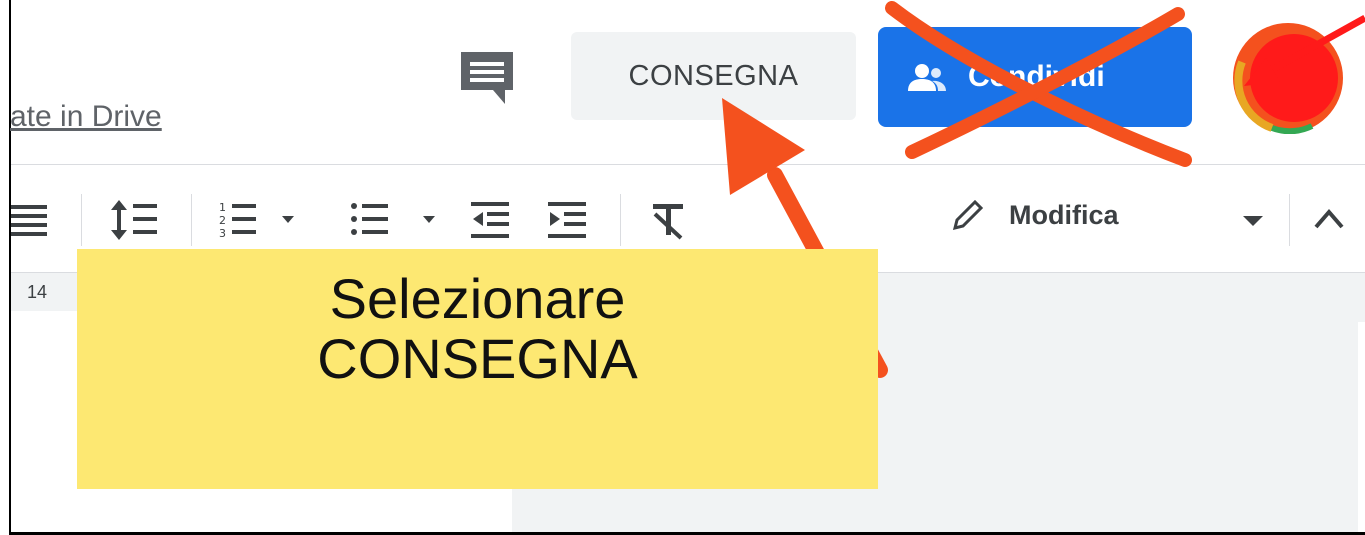  Describe the element at coordinates (1253, 221) in the screenshot. I see `chevron-down-icon` at that location.